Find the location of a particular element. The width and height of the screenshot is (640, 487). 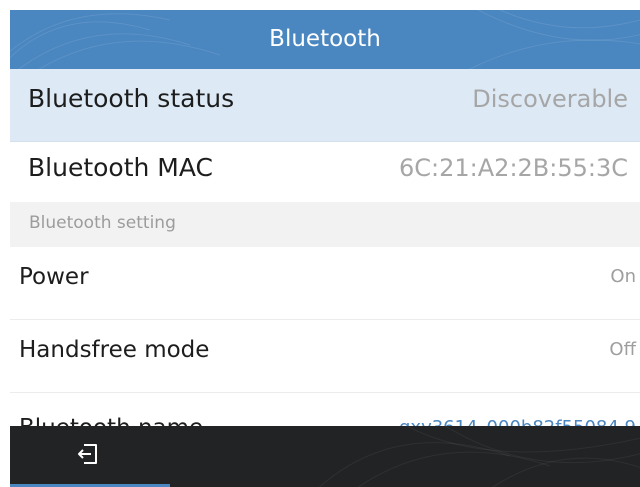

bottom-nav-bar is located at coordinates (325, 456).